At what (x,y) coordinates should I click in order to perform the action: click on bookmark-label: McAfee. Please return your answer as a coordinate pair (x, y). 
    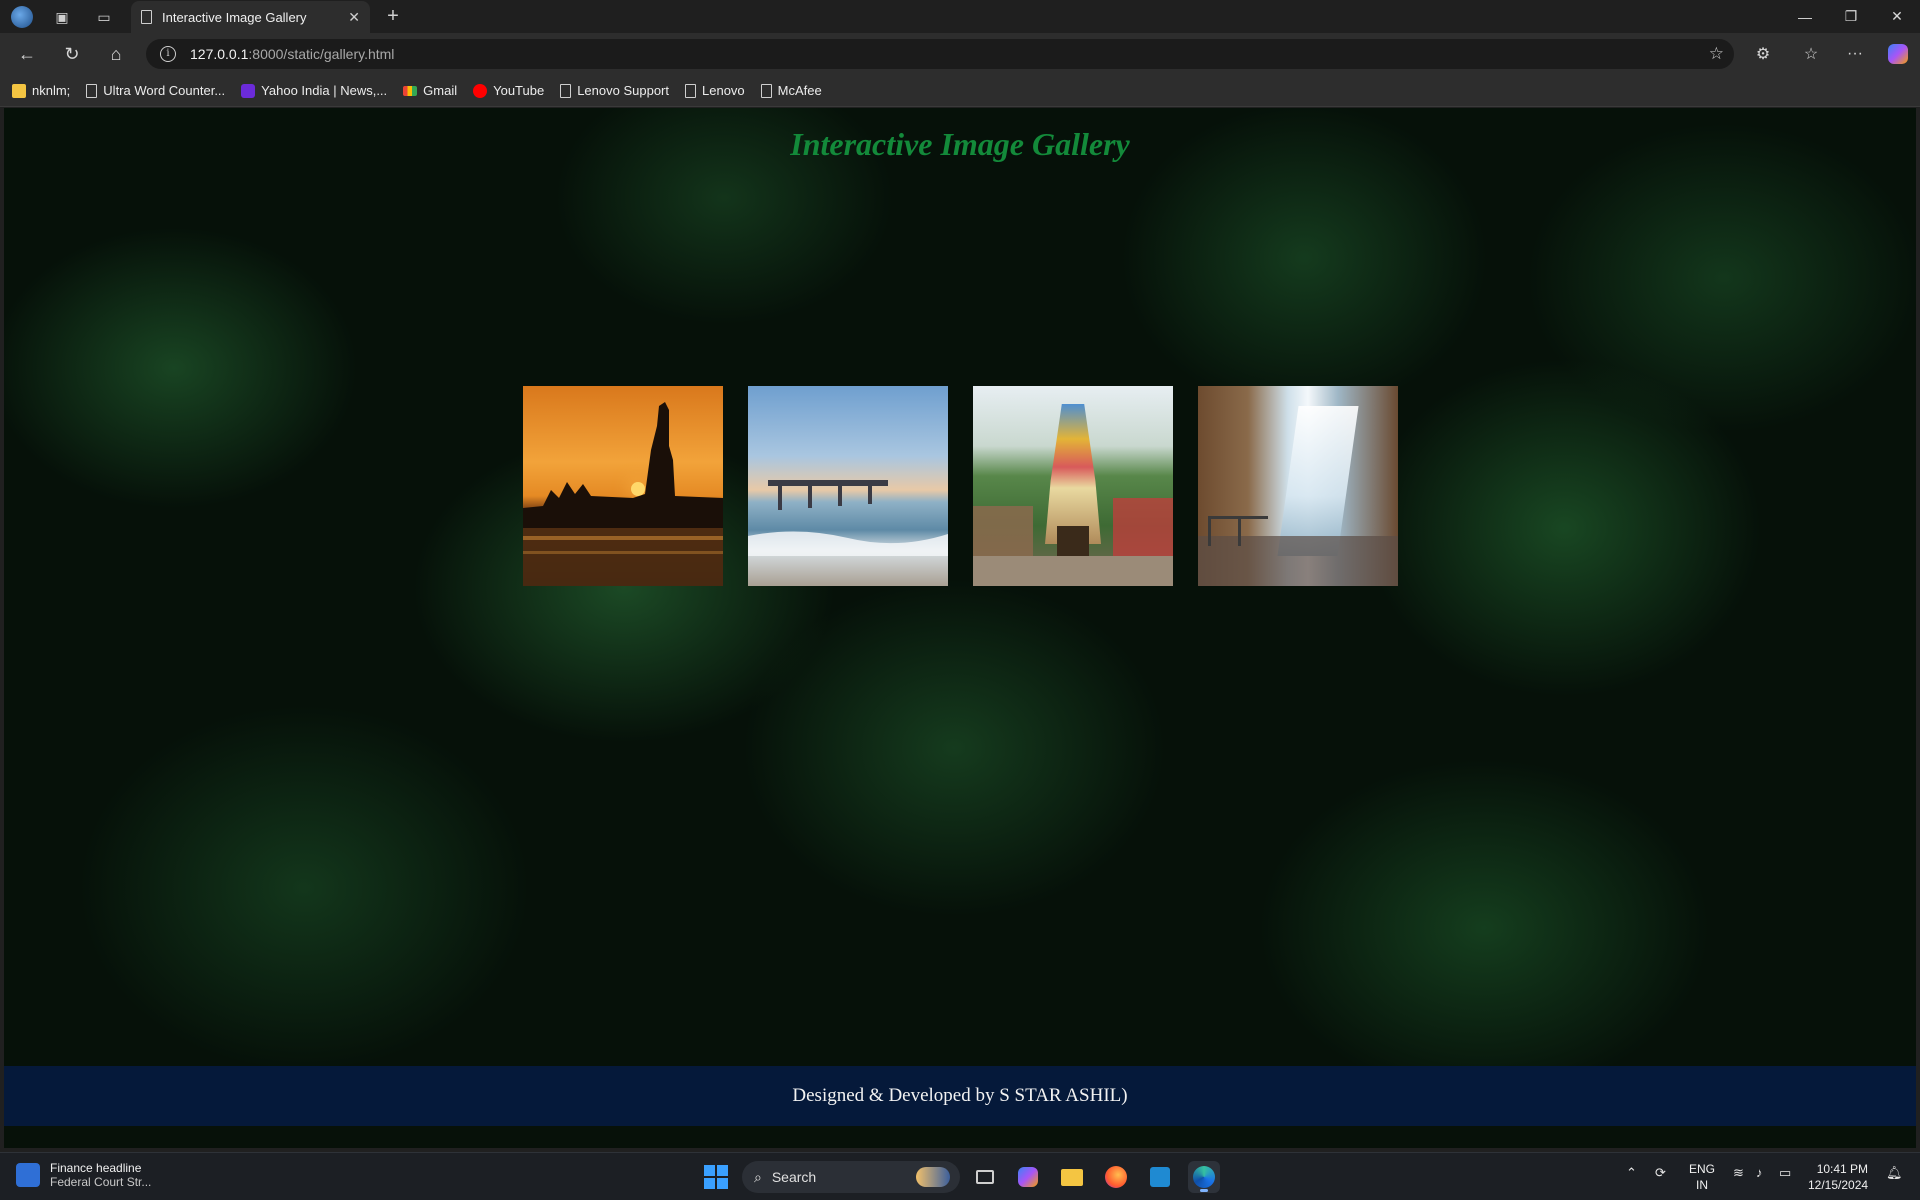
    Looking at the image, I should click on (799, 90).